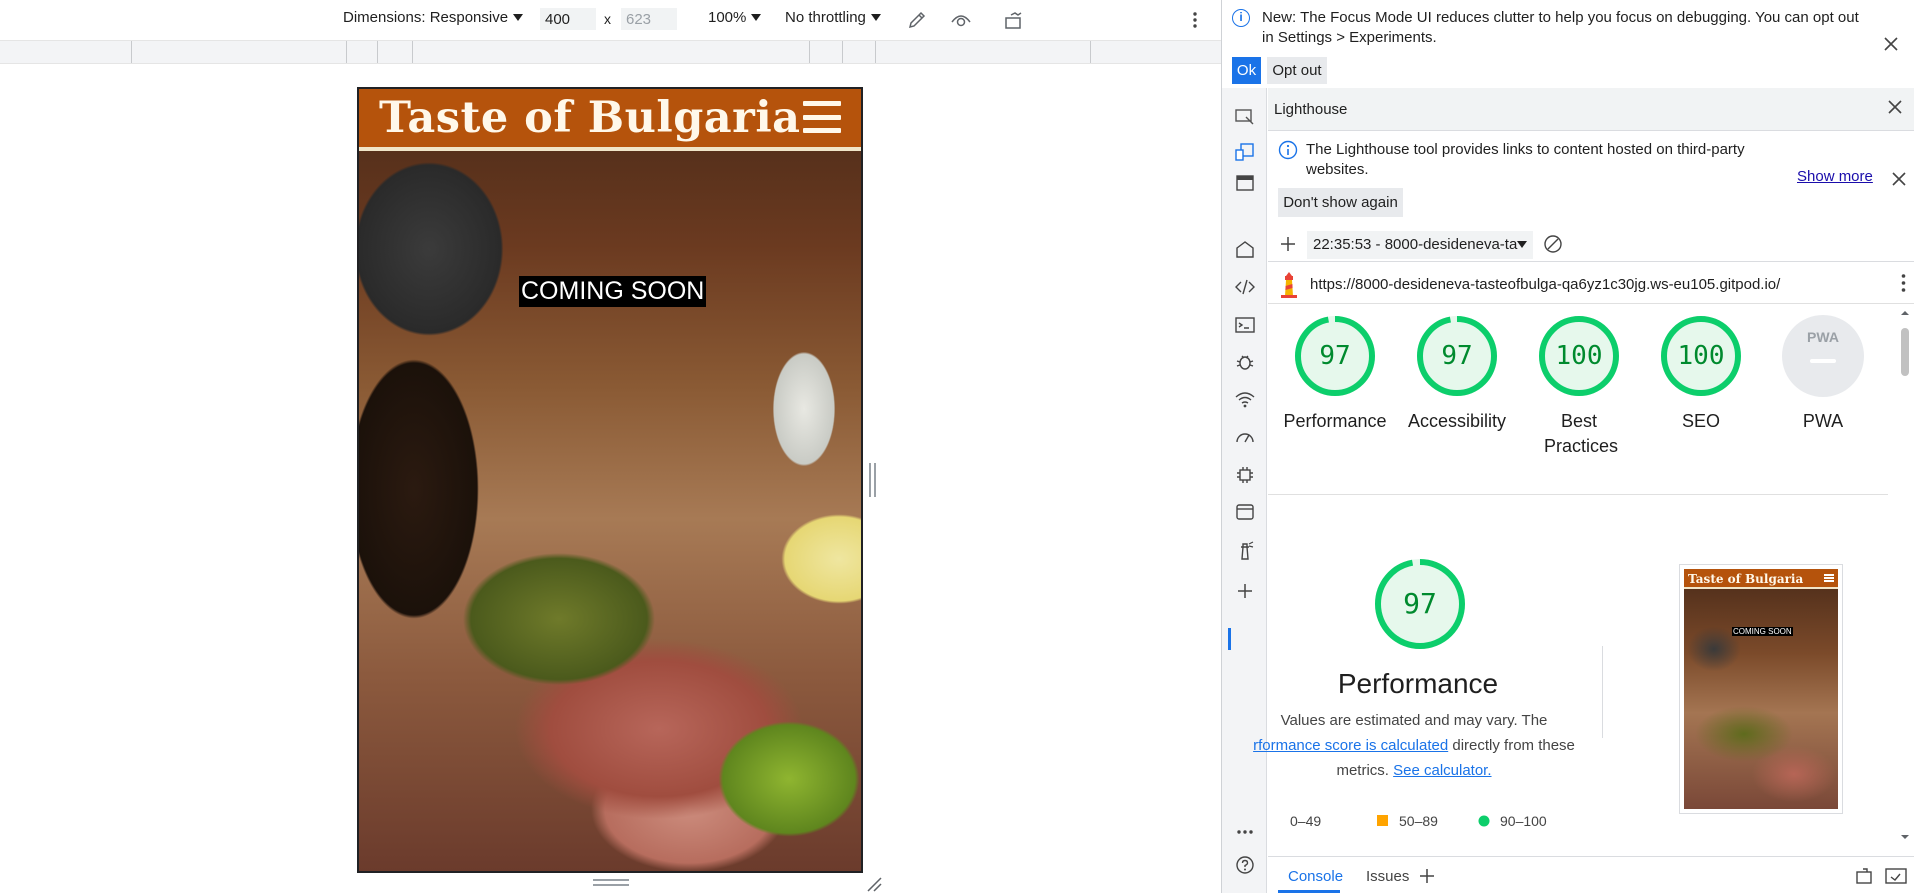  What do you see at coordinates (1335, 421) in the screenshot?
I see `gauge-label: Performance` at bounding box center [1335, 421].